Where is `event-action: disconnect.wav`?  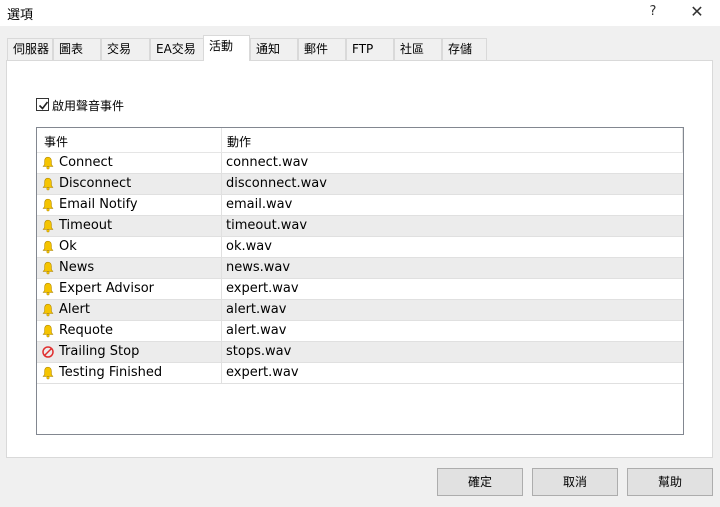 event-action: disconnect.wav is located at coordinates (276, 183).